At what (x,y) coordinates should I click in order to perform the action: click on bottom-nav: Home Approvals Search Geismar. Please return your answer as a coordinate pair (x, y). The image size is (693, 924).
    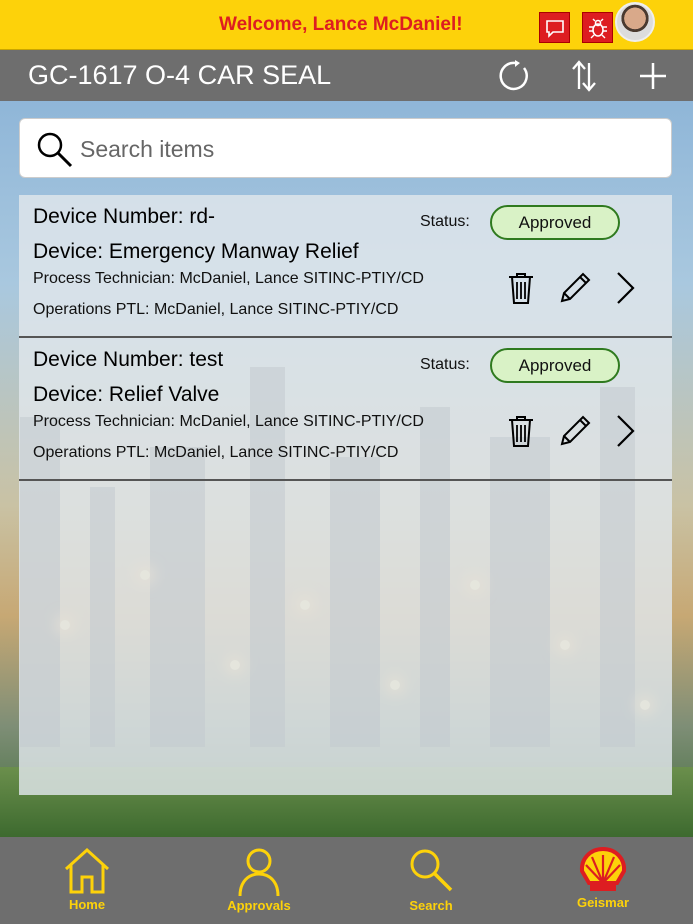
    Looking at the image, I should click on (346, 880).